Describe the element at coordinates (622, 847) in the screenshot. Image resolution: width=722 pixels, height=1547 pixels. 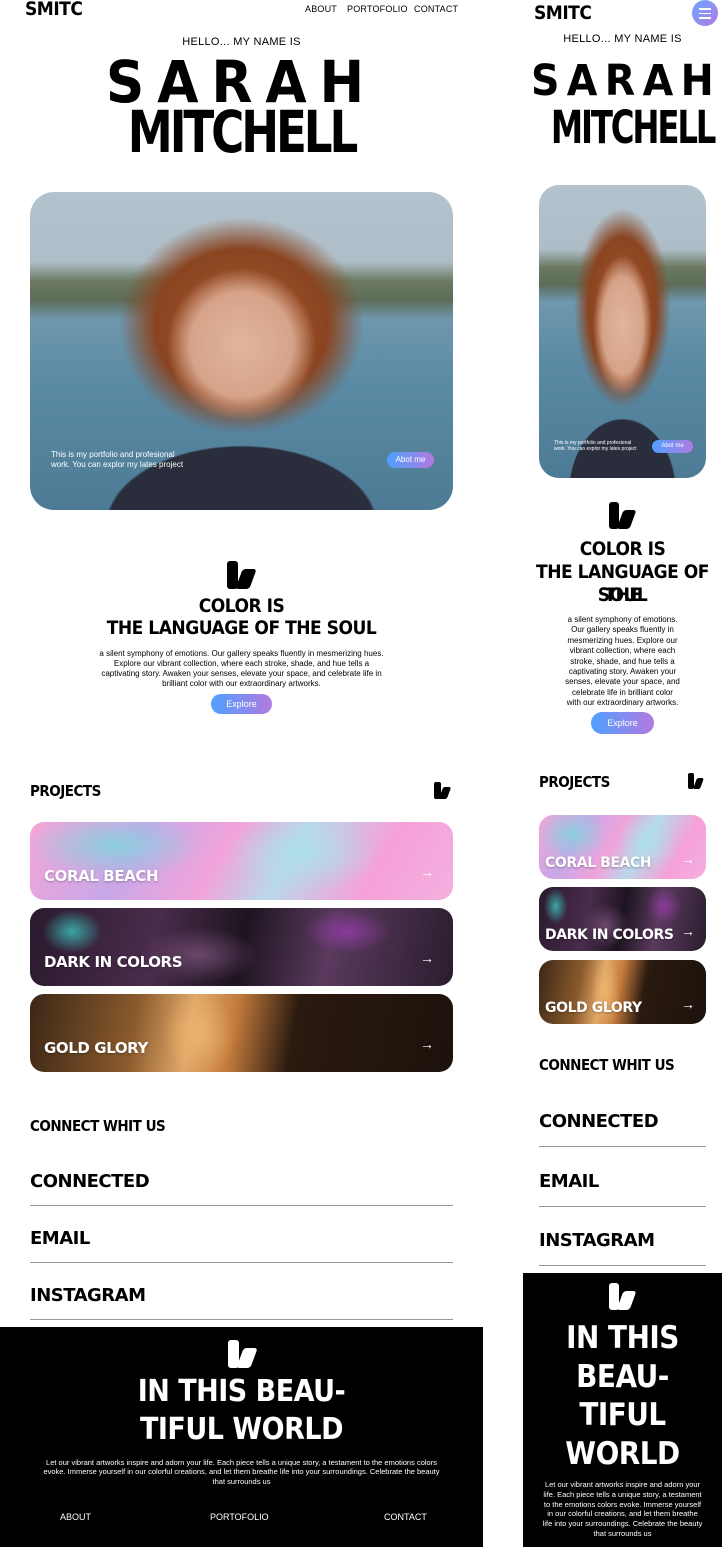
I see `mobile-project-card-coral-beach: CORAL BEACH →` at that location.